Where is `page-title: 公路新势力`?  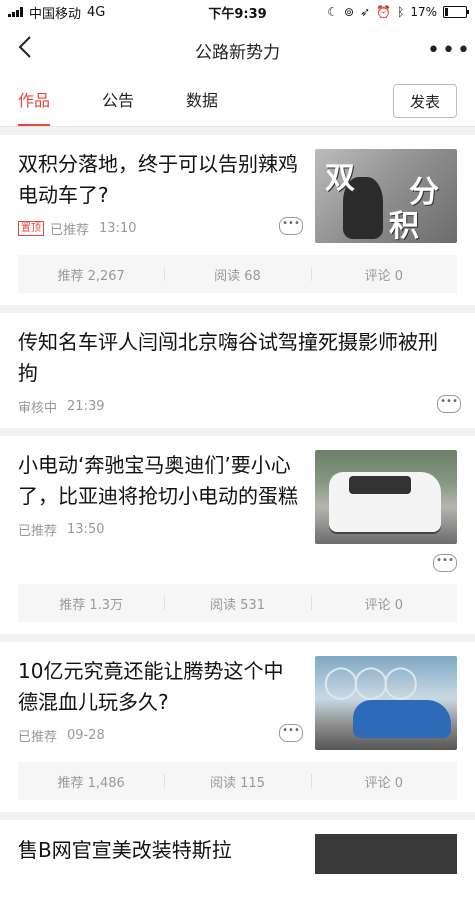 page-title: 公路新势力 is located at coordinates (237, 52).